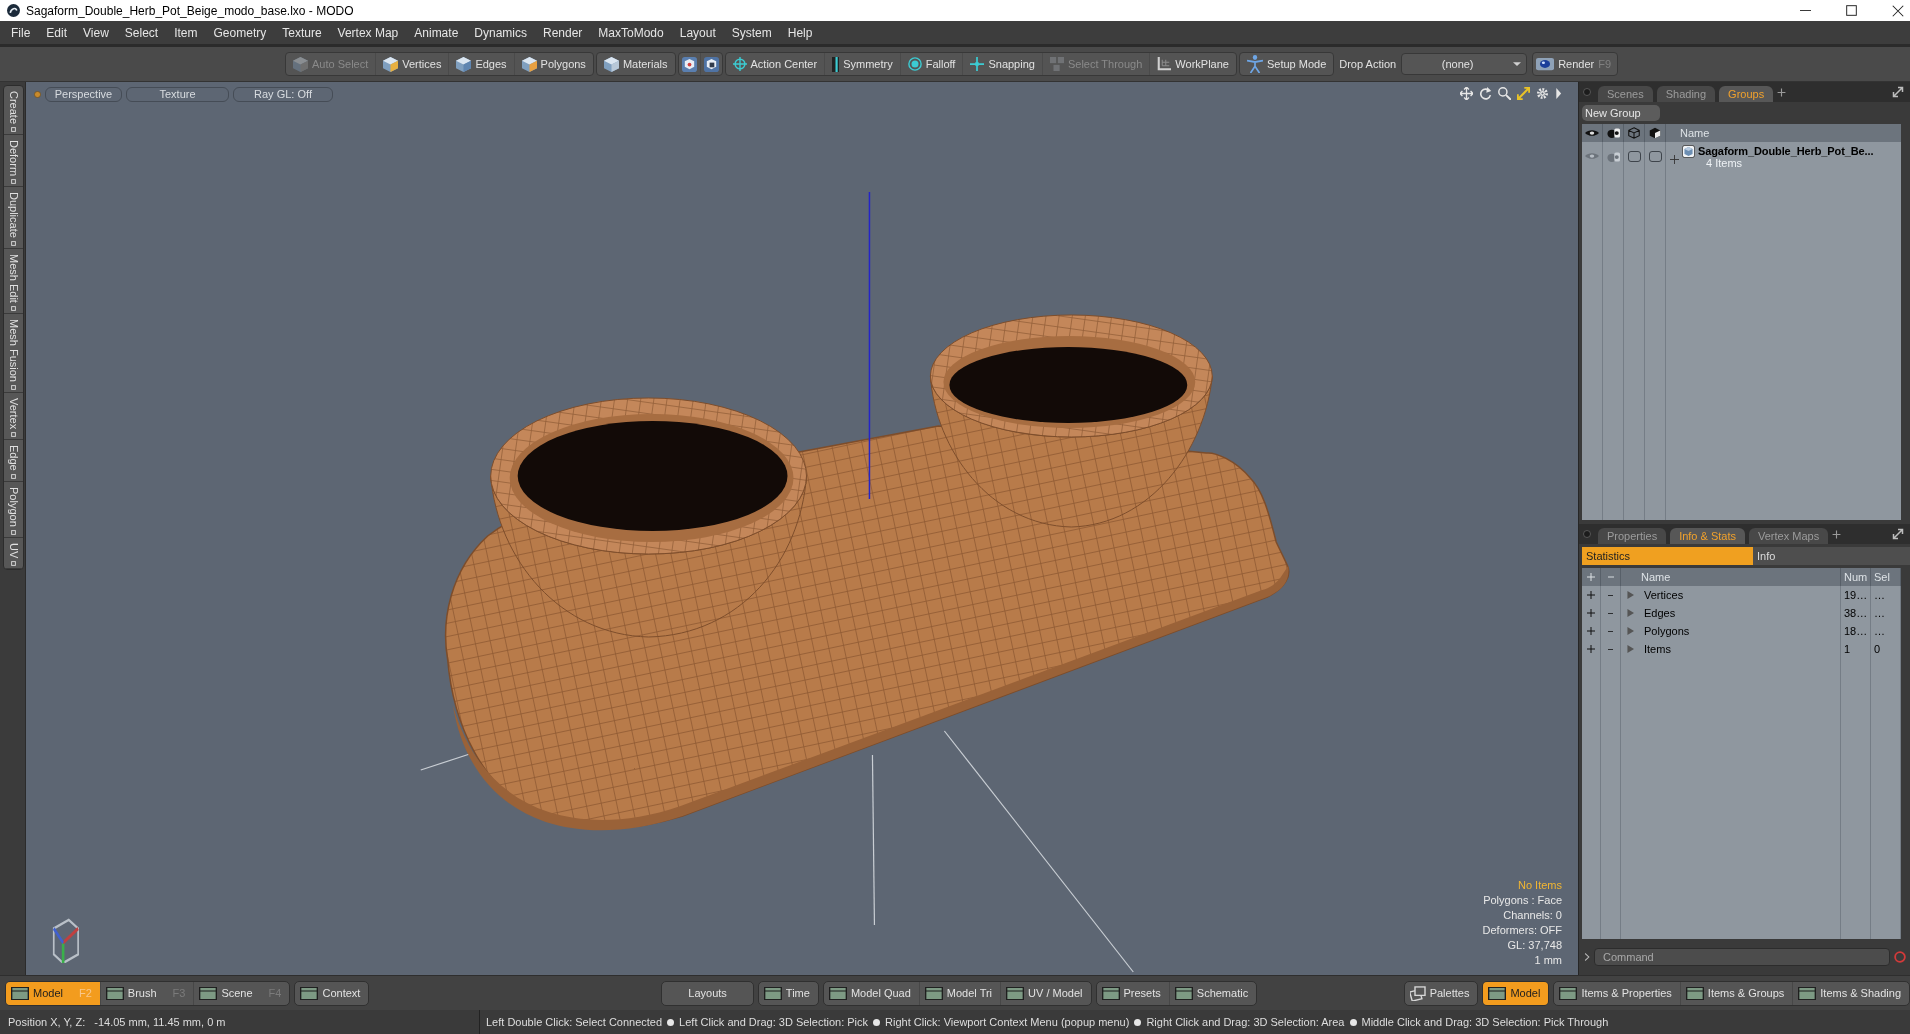  What do you see at coordinates (563, 32) in the screenshot?
I see `menu-item: Render` at bounding box center [563, 32].